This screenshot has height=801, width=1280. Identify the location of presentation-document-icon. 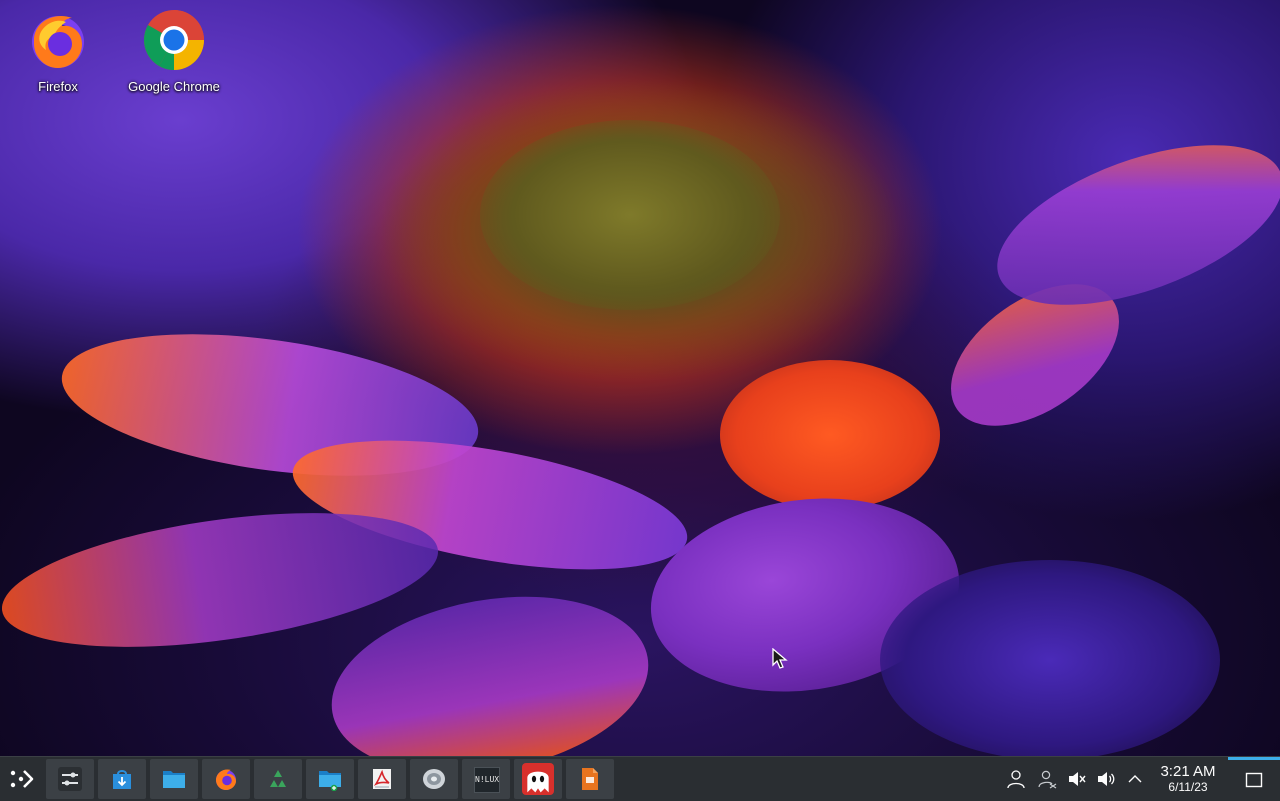
(590, 779).